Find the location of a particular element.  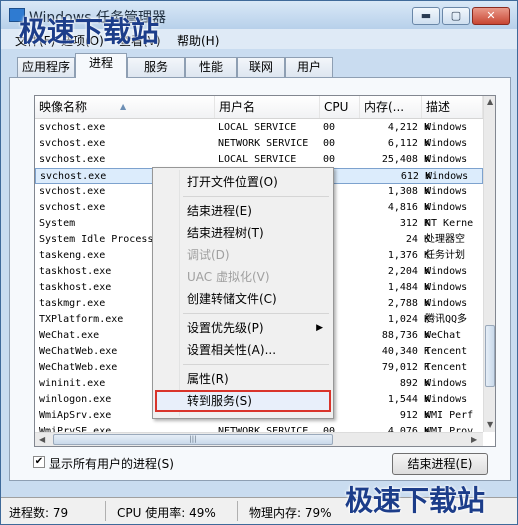

table-row: svchost.exe LOCAL SERVICE 00 4,212 K Windows is located at coordinates (259, 128).